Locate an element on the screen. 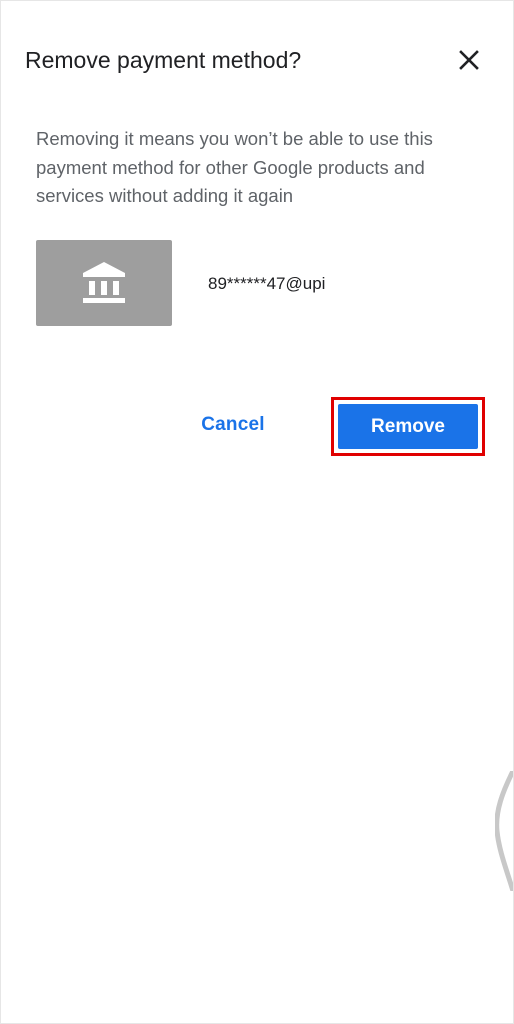 The width and height of the screenshot is (514, 1024). bank-tile is located at coordinates (104, 283).